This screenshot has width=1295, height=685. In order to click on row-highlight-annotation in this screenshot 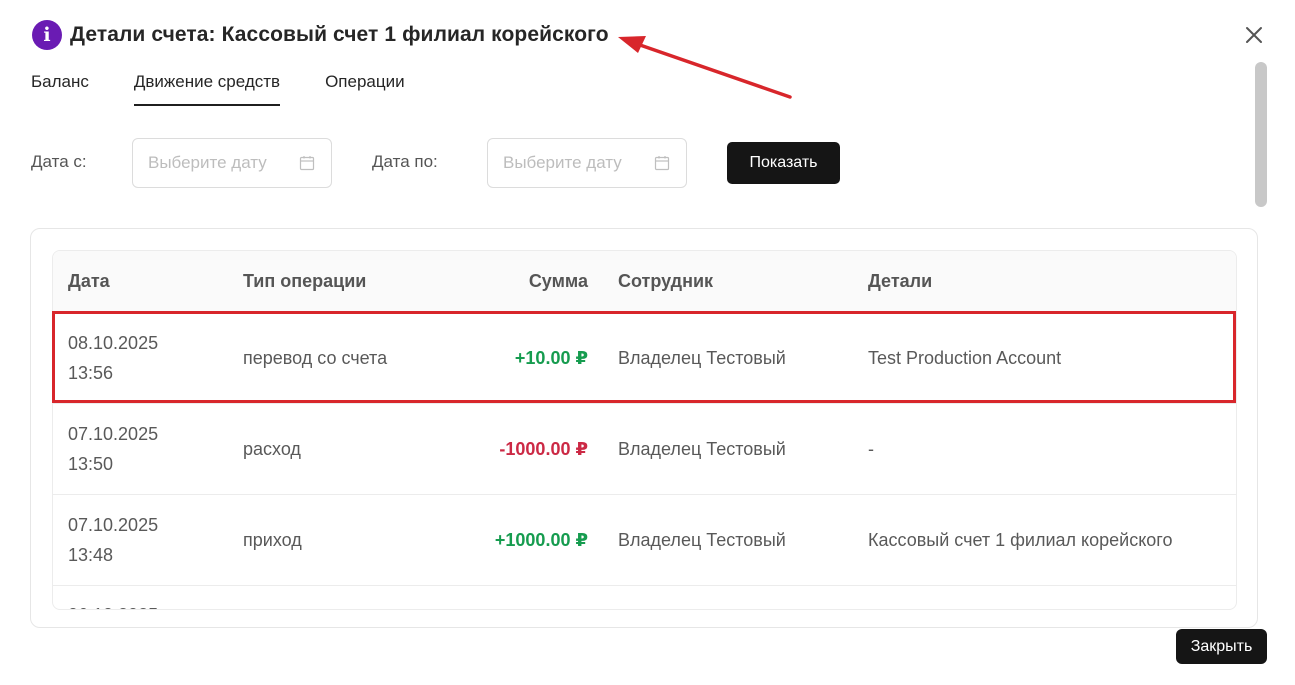, I will do `click(644, 357)`.